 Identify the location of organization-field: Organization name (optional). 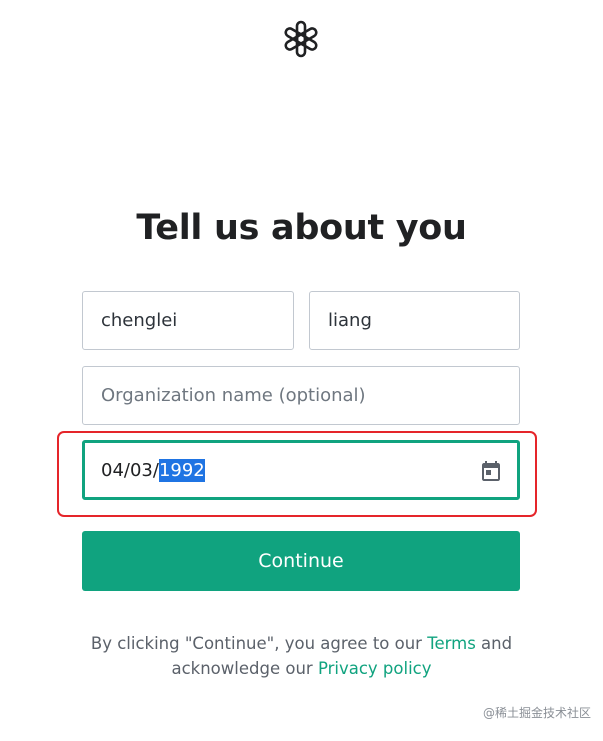
(301, 395).